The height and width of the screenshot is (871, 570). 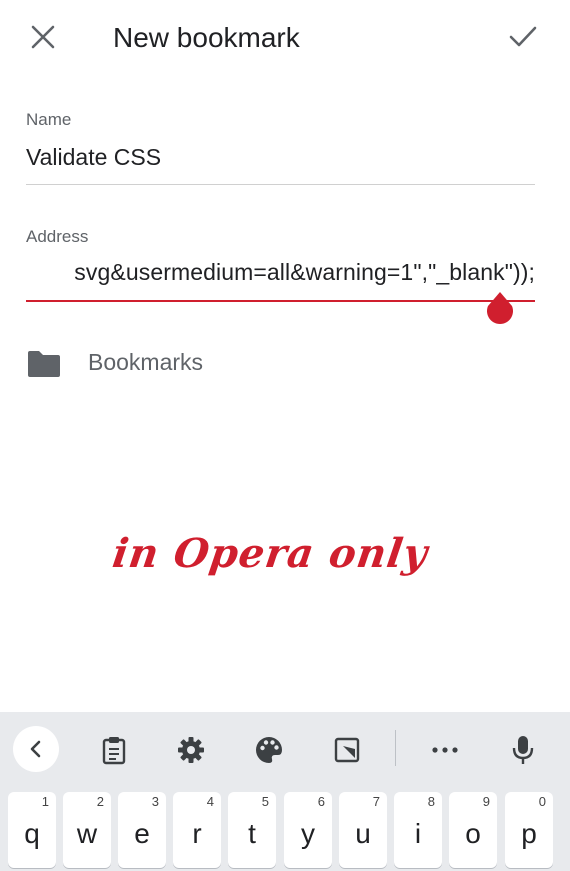 I want to click on key-label: i, so click(x=418, y=833).